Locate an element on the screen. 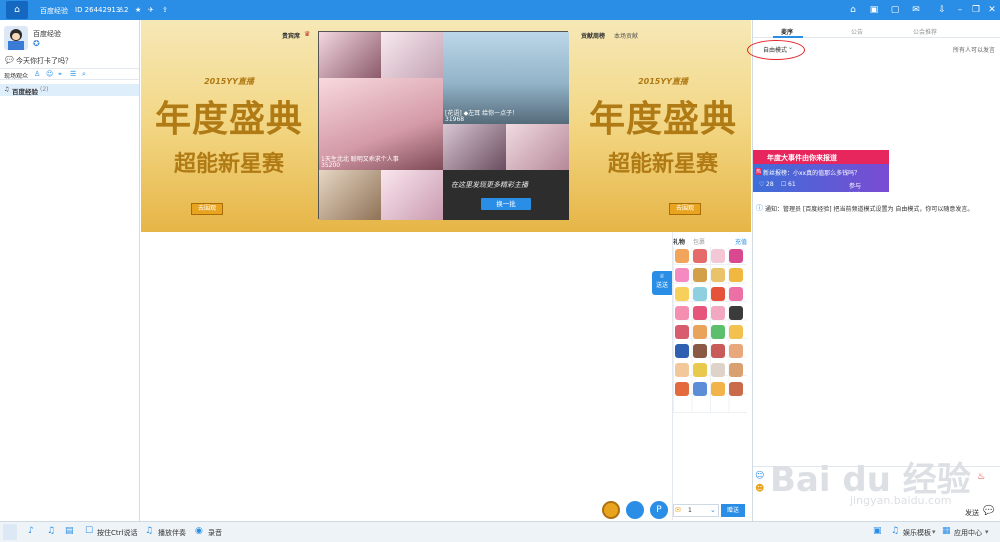 The width and height of the screenshot is (1000, 542). app-grid-icon: ▦ is located at coordinates (946, 531).